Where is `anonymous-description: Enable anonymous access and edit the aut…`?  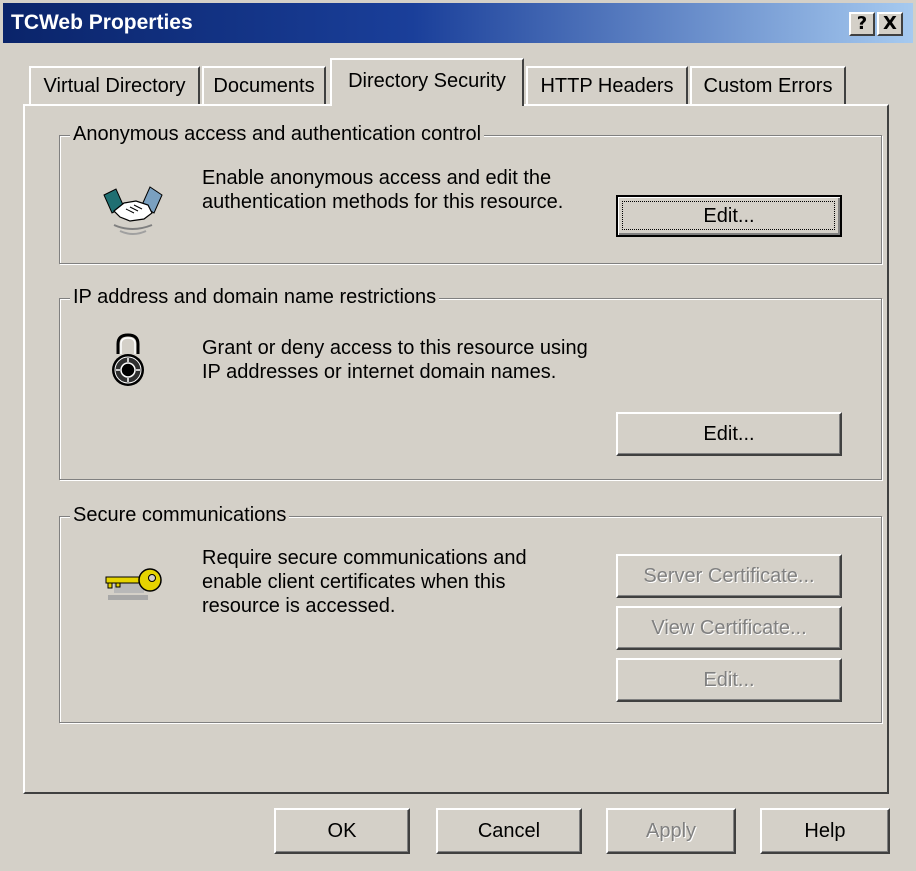
anonymous-description: Enable anonymous access and edit the aut… is located at coordinates (382, 190).